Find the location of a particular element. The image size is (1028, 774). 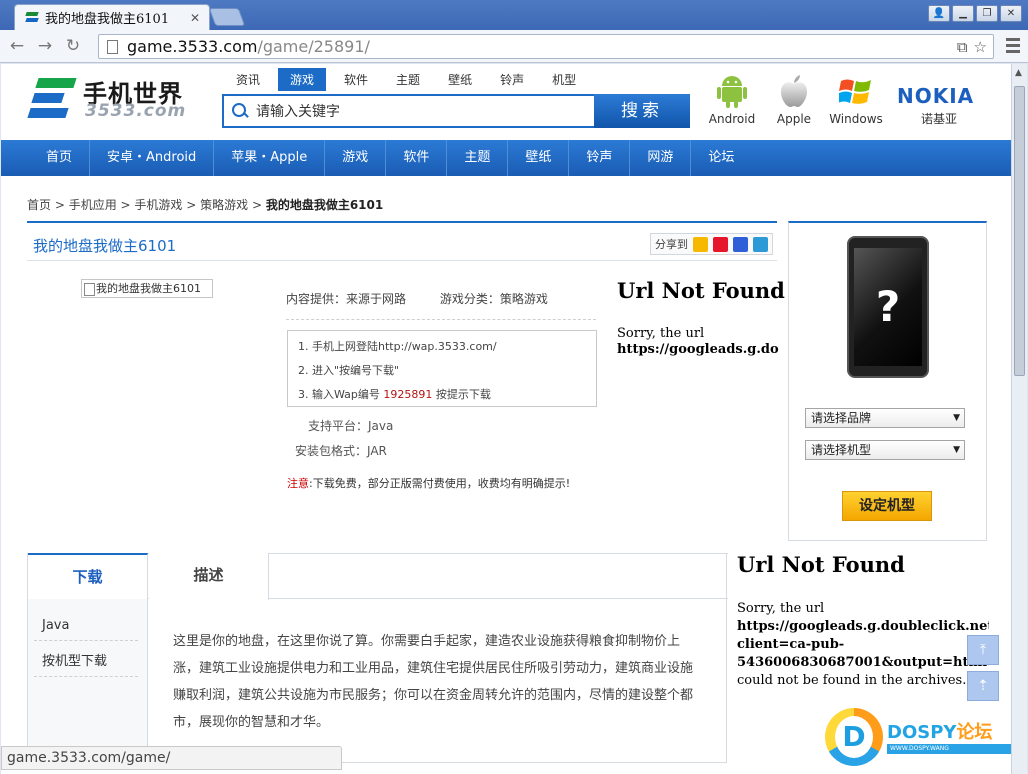

category-tab: 软件 is located at coordinates (356, 79).